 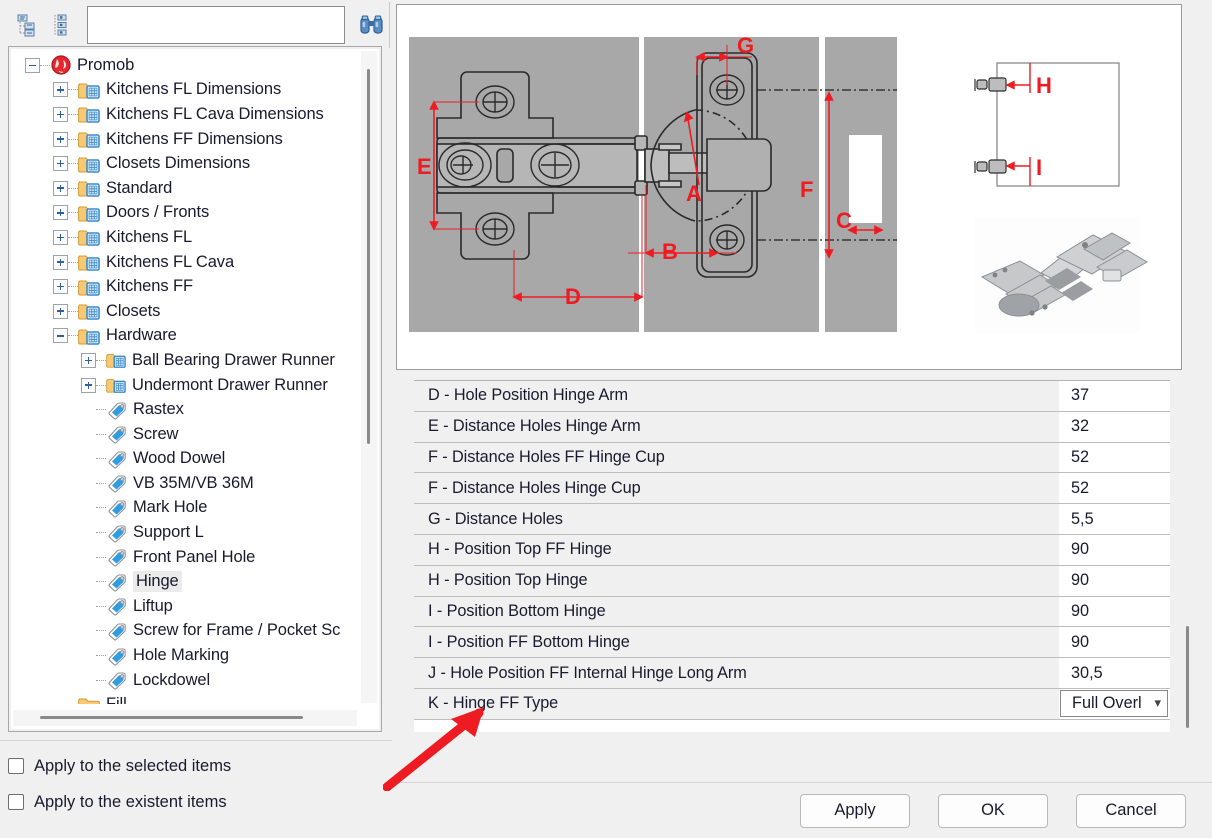 I want to click on tree-node-liftup: Liftup, so click(x=184, y=606).